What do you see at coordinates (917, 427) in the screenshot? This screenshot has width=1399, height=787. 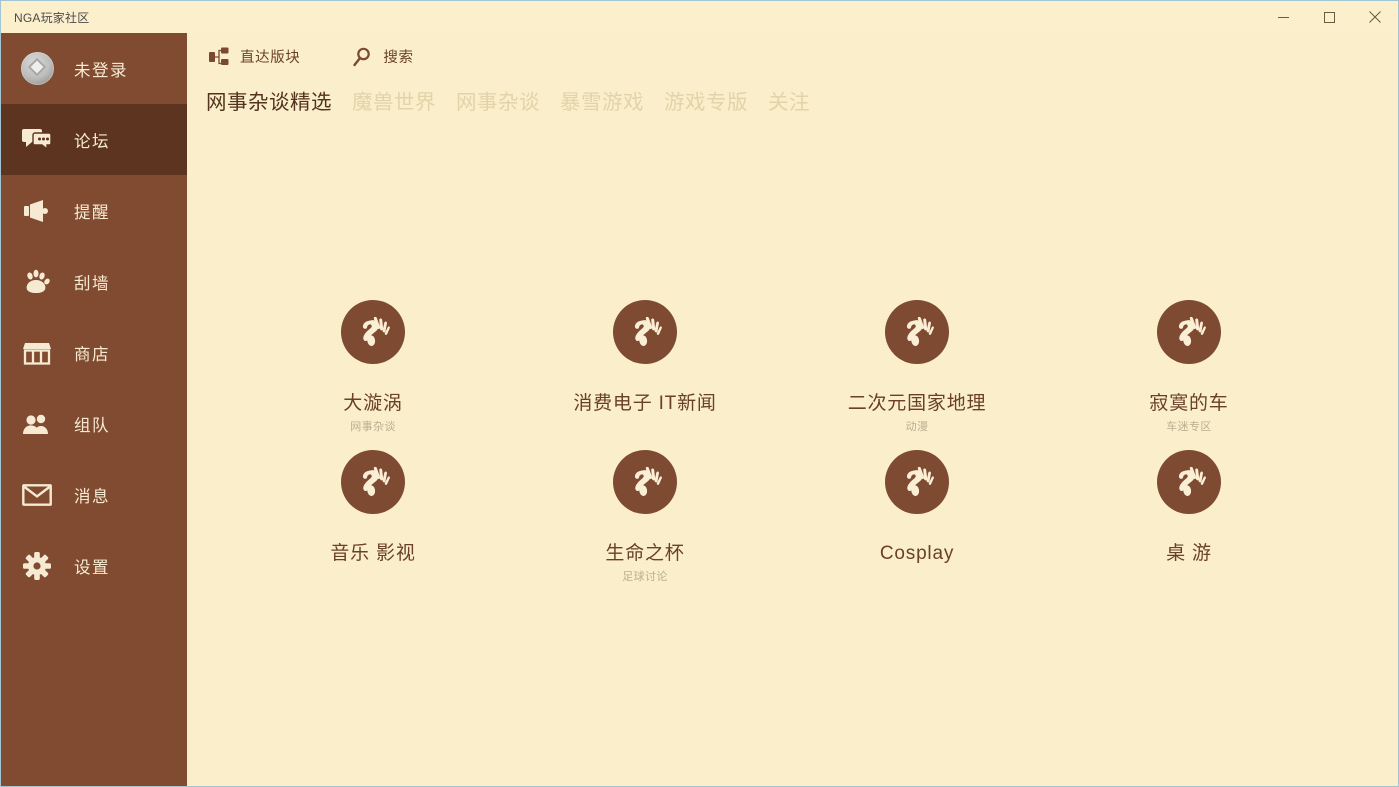 I see `forum-subtitle: 动漫` at bounding box center [917, 427].